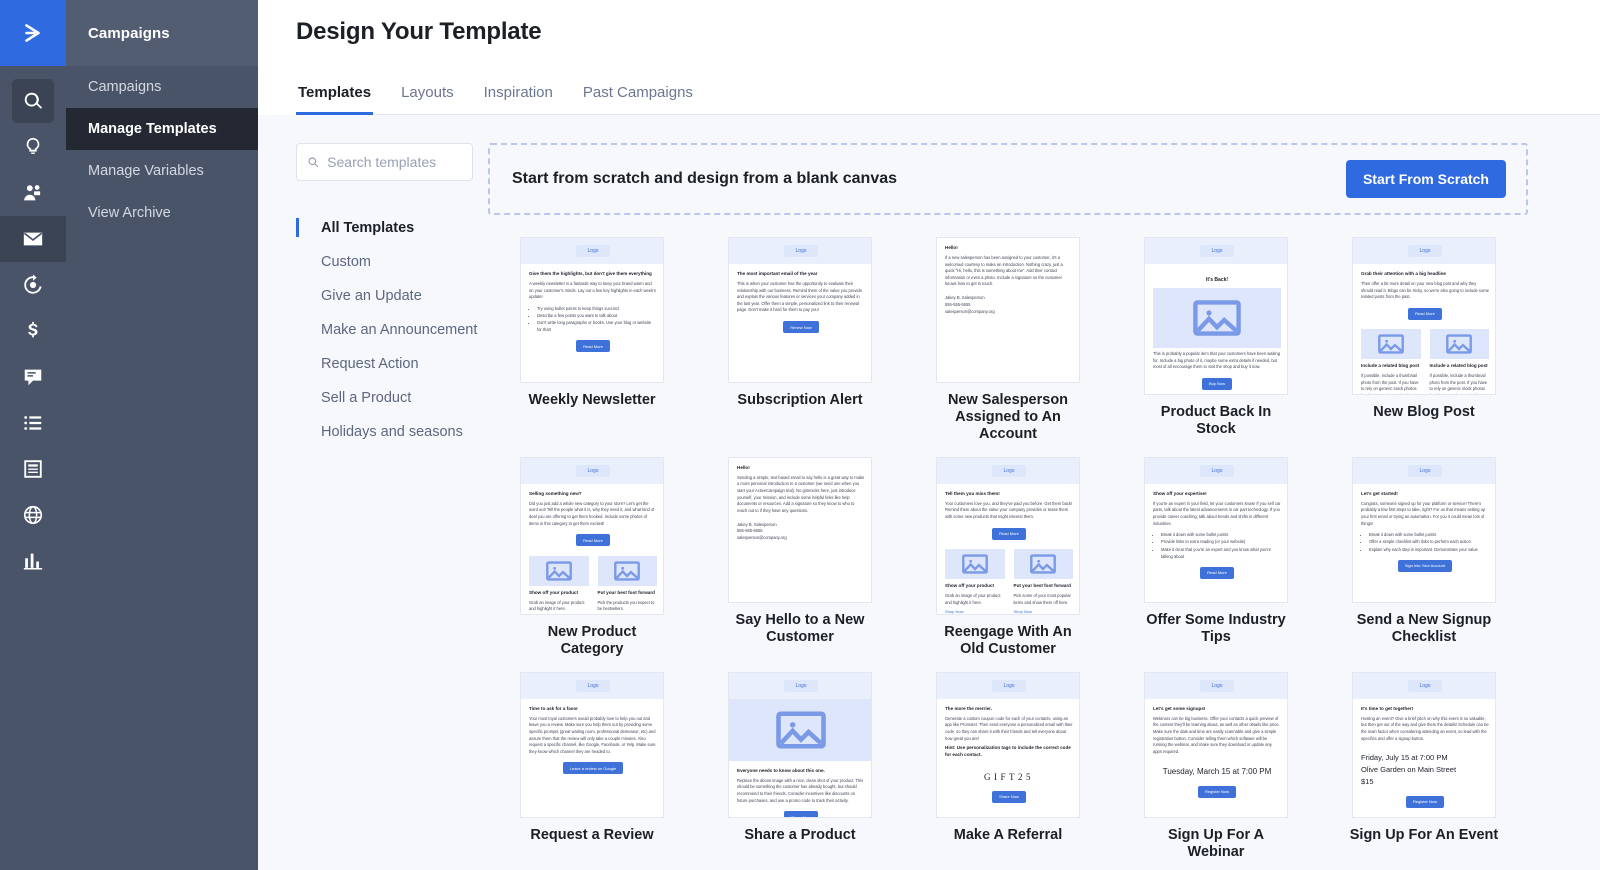 Image resolution: width=1600 pixels, height=870 pixels. What do you see at coordinates (1216, 383) in the screenshot?
I see `template-cta-button: Buy Now` at bounding box center [1216, 383].